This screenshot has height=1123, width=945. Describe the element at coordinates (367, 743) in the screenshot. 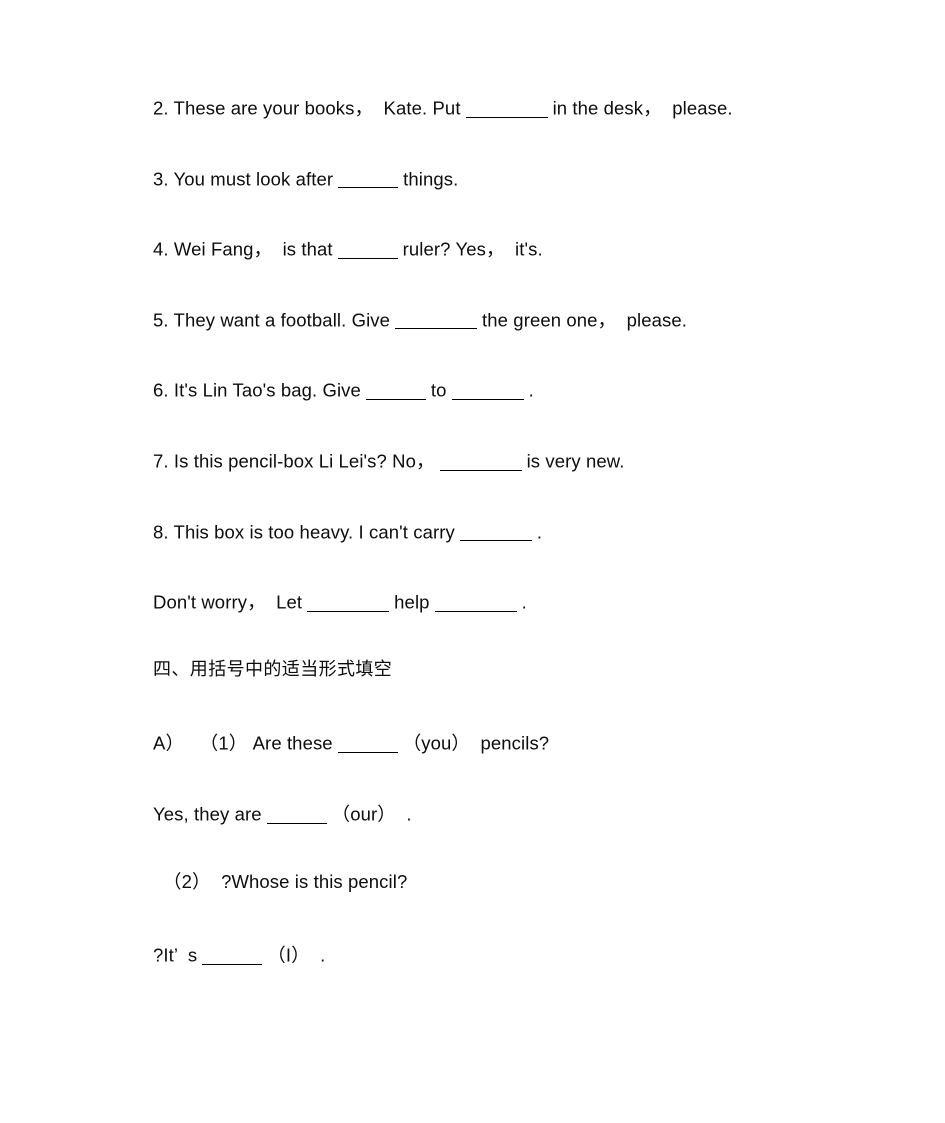

I see `a1-blank` at that location.